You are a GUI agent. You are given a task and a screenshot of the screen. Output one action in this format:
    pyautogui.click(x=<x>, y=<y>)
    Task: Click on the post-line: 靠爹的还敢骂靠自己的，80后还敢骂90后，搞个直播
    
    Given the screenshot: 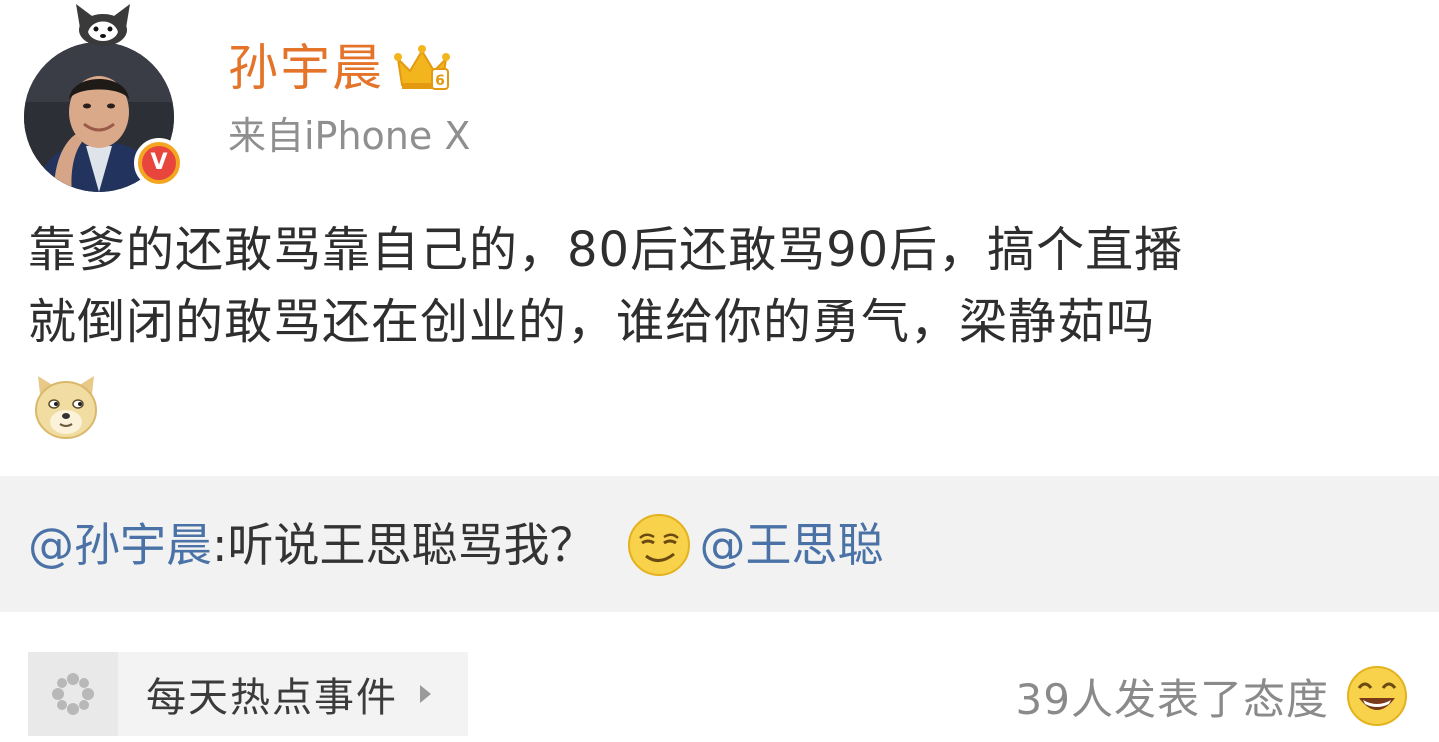 What is the action you would take?
    pyautogui.click(x=606, y=250)
    